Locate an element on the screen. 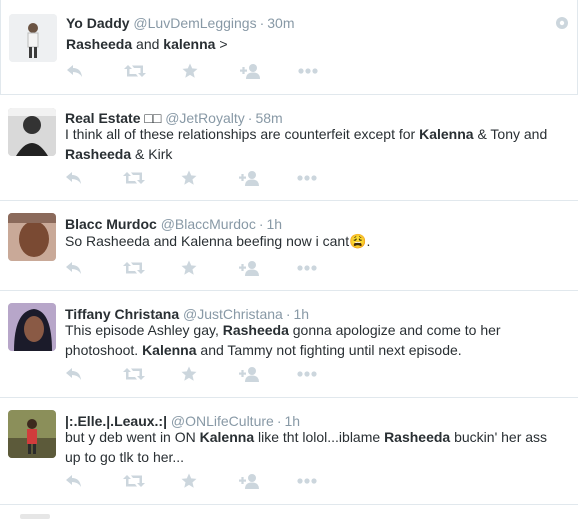  timestamp: 30m is located at coordinates (280, 23).